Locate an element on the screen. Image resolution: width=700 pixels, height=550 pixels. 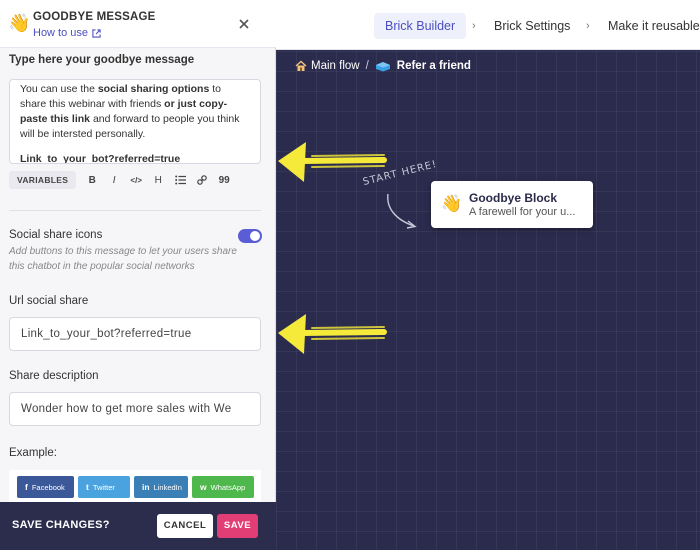
share-description-label: Share description is located at coordinates (54, 376).